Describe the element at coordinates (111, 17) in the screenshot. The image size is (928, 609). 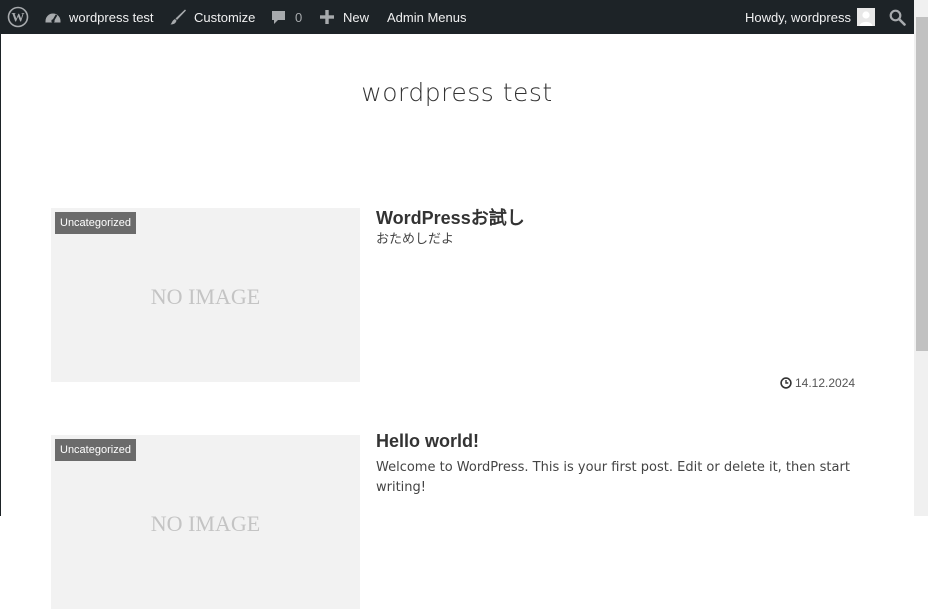
I see `site-name-label: wordpress test` at that location.